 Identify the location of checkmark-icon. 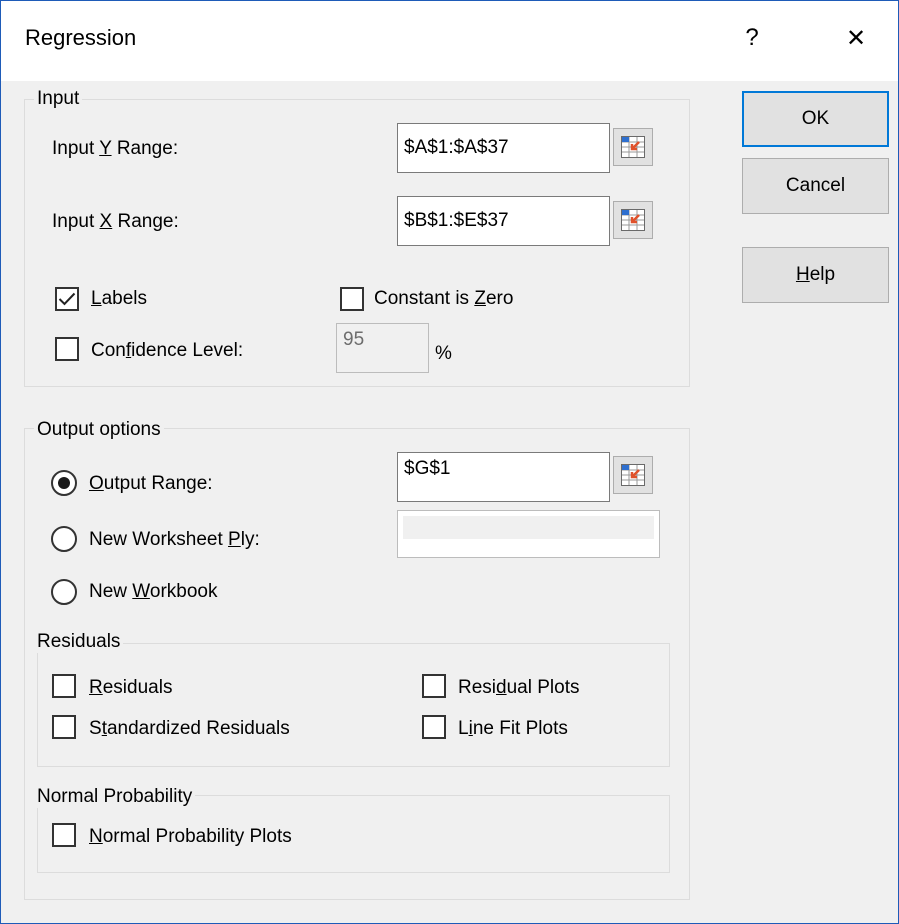
(67, 299).